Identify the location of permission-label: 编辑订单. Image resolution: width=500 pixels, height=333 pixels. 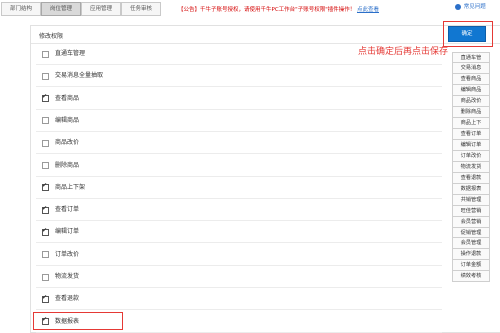
(67, 232).